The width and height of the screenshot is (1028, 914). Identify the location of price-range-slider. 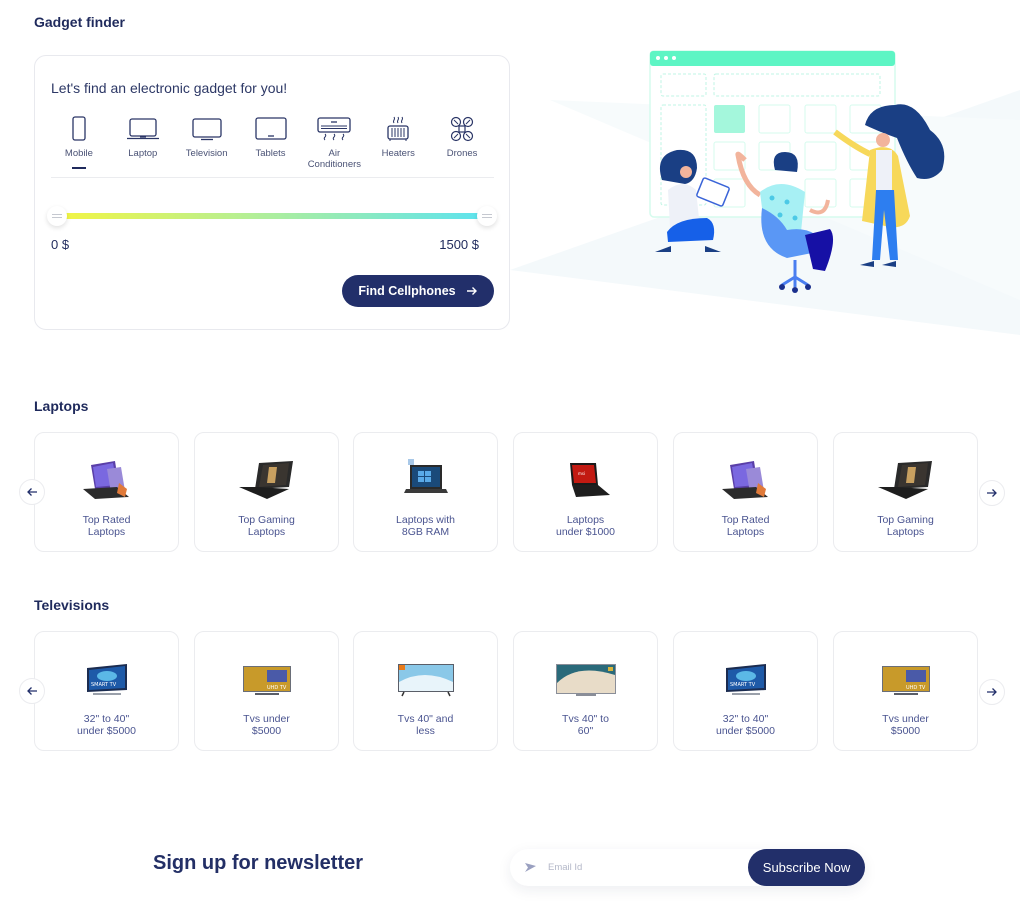
(272, 216).